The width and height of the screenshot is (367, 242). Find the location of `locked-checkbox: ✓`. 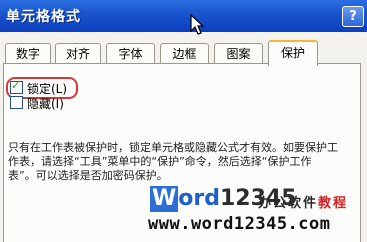

locked-checkbox: ✓ is located at coordinates (16, 86).